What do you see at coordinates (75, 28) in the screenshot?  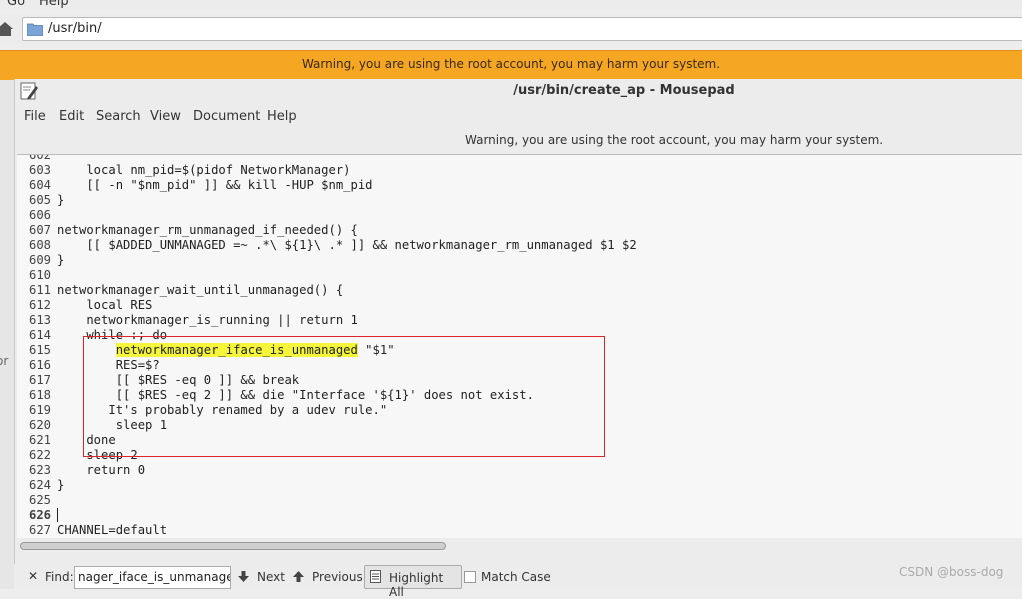 I see `location-path-text: /usr/bin/` at bounding box center [75, 28].